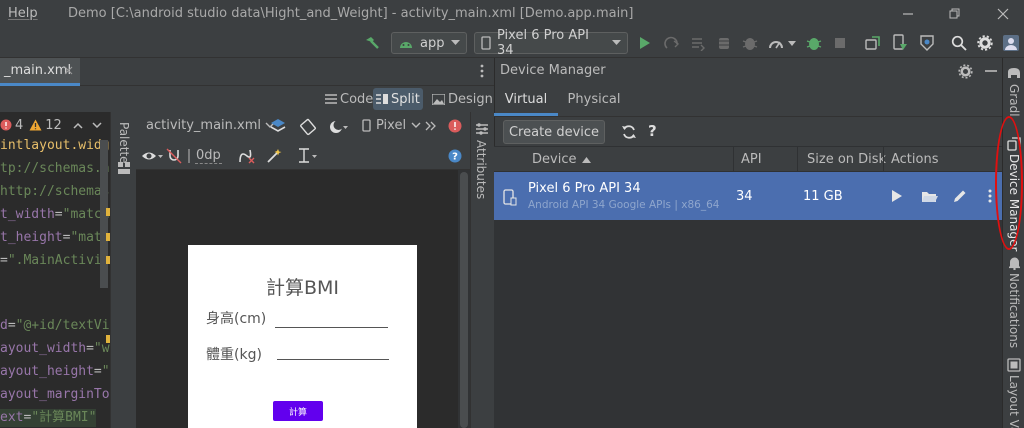  Describe the element at coordinates (124, 143) in the screenshot. I see `palette-tab: Palette` at that location.